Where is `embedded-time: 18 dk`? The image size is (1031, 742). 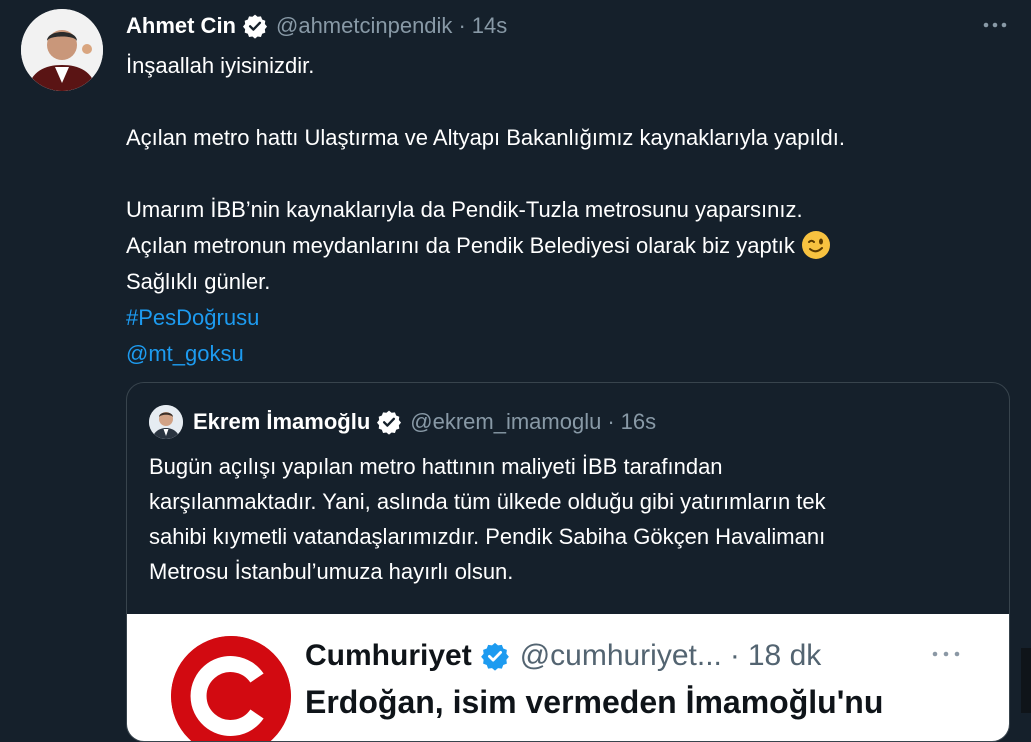
embedded-time: 18 dk is located at coordinates (784, 655).